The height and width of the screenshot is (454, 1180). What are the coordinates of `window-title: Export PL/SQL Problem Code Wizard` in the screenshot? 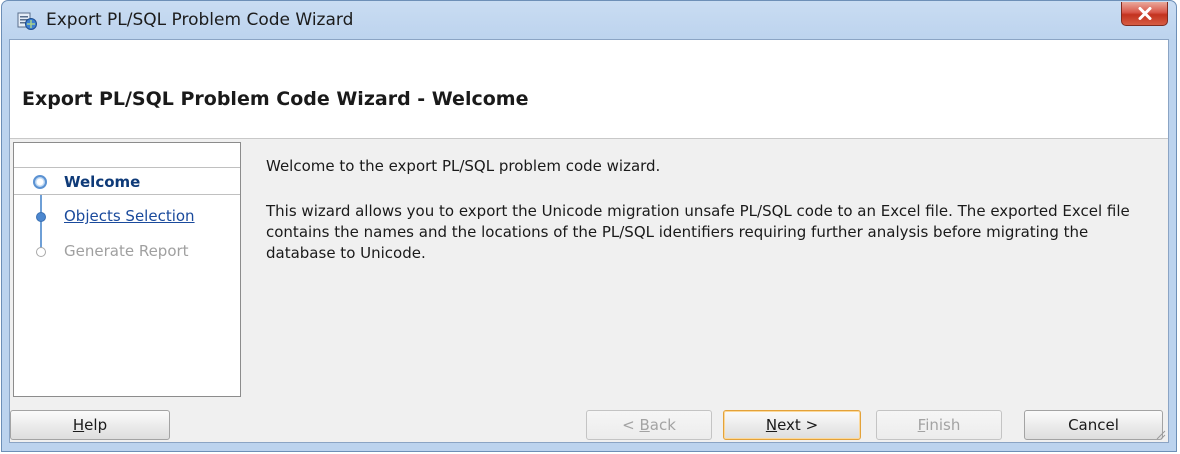 It's located at (200, 20).